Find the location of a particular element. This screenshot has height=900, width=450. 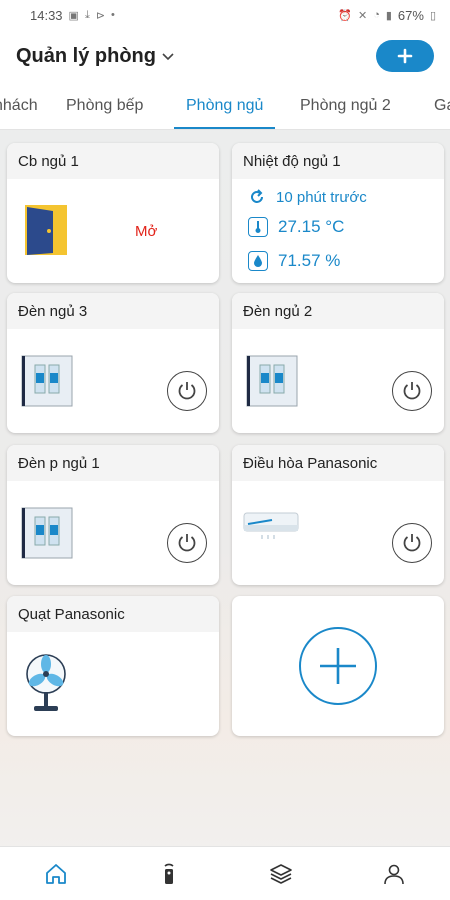

room-selector: Quản lý phòng is located at coordinates (95, 56).